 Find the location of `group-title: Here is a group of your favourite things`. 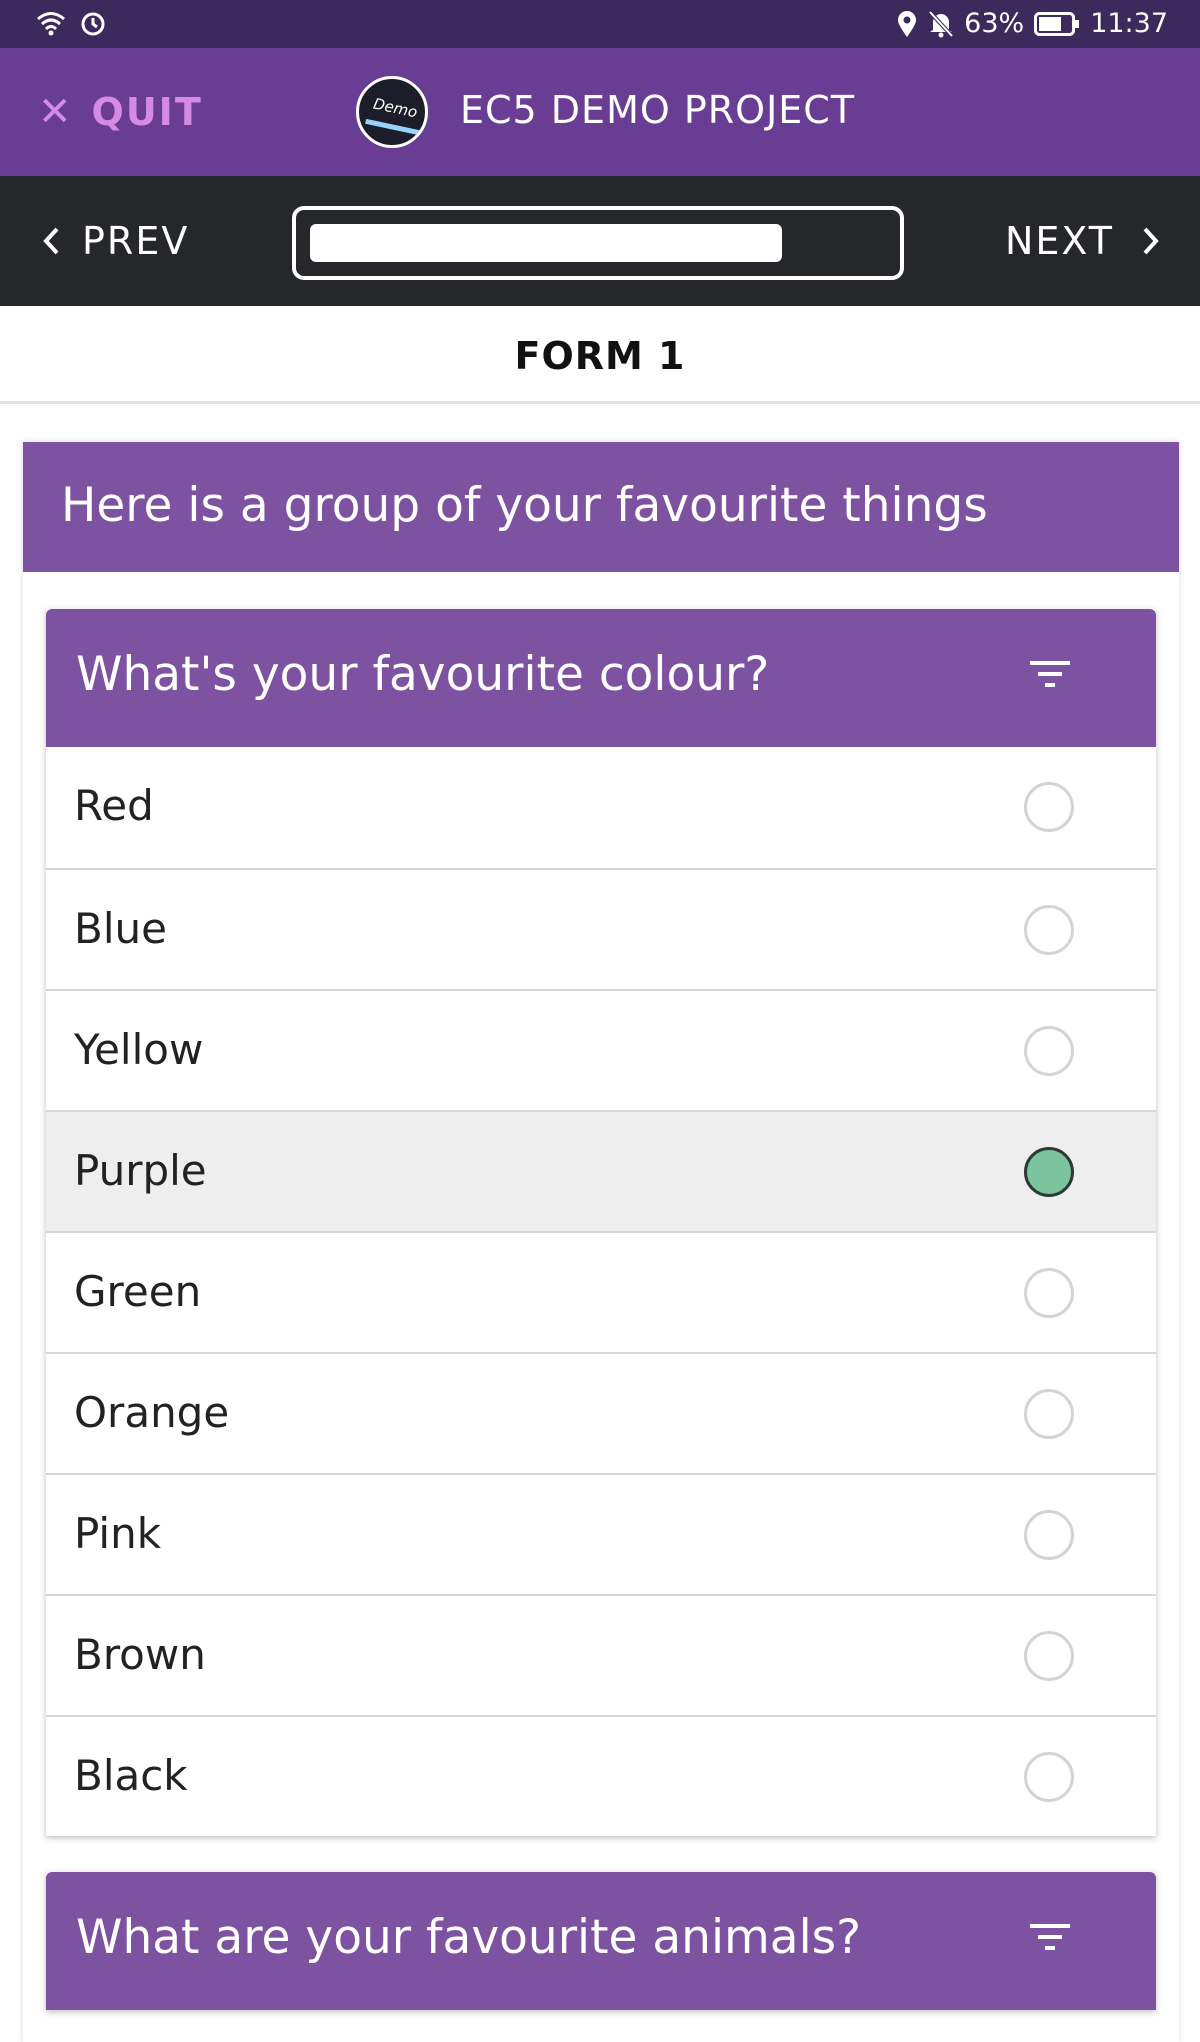

group-title: Here is a group of your favourite things is located at coordinates (524, 505).